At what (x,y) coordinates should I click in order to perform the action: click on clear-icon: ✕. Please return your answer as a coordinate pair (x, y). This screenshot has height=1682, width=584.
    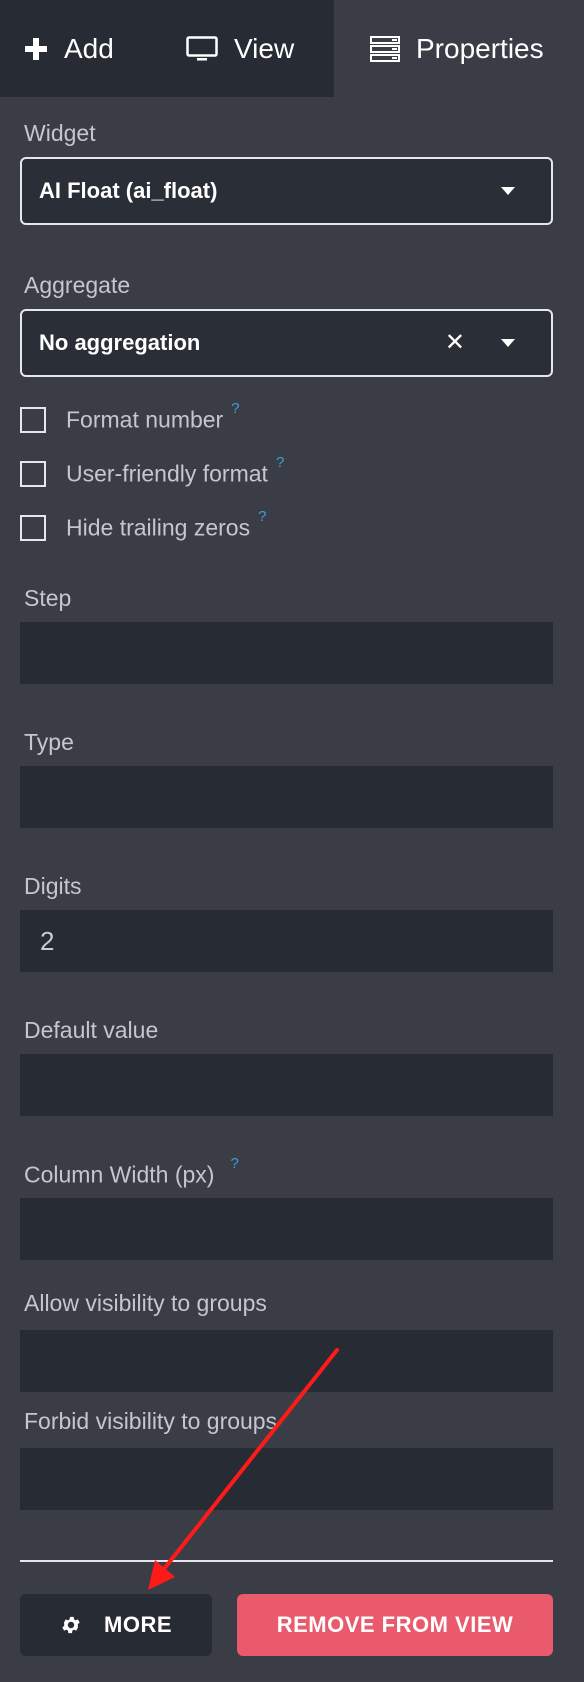
    Looking at the image, I should click on (455, 343).